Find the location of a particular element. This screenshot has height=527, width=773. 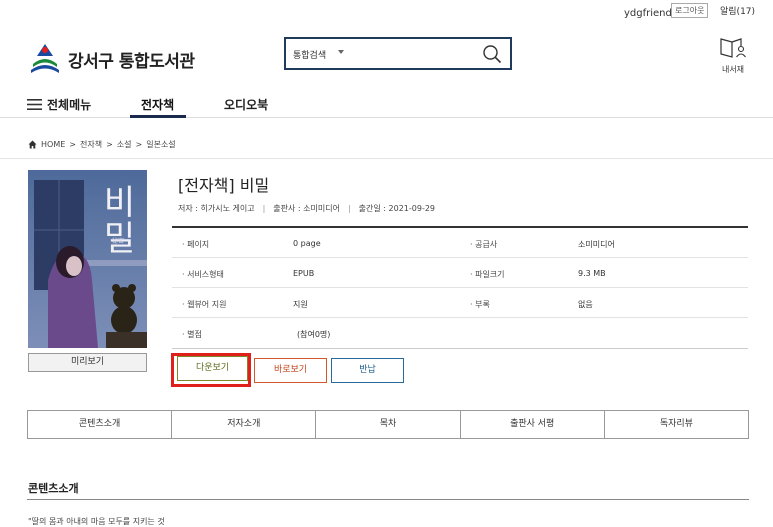

cover-subtitle: 秘密 is located at coordinates (118, 241).